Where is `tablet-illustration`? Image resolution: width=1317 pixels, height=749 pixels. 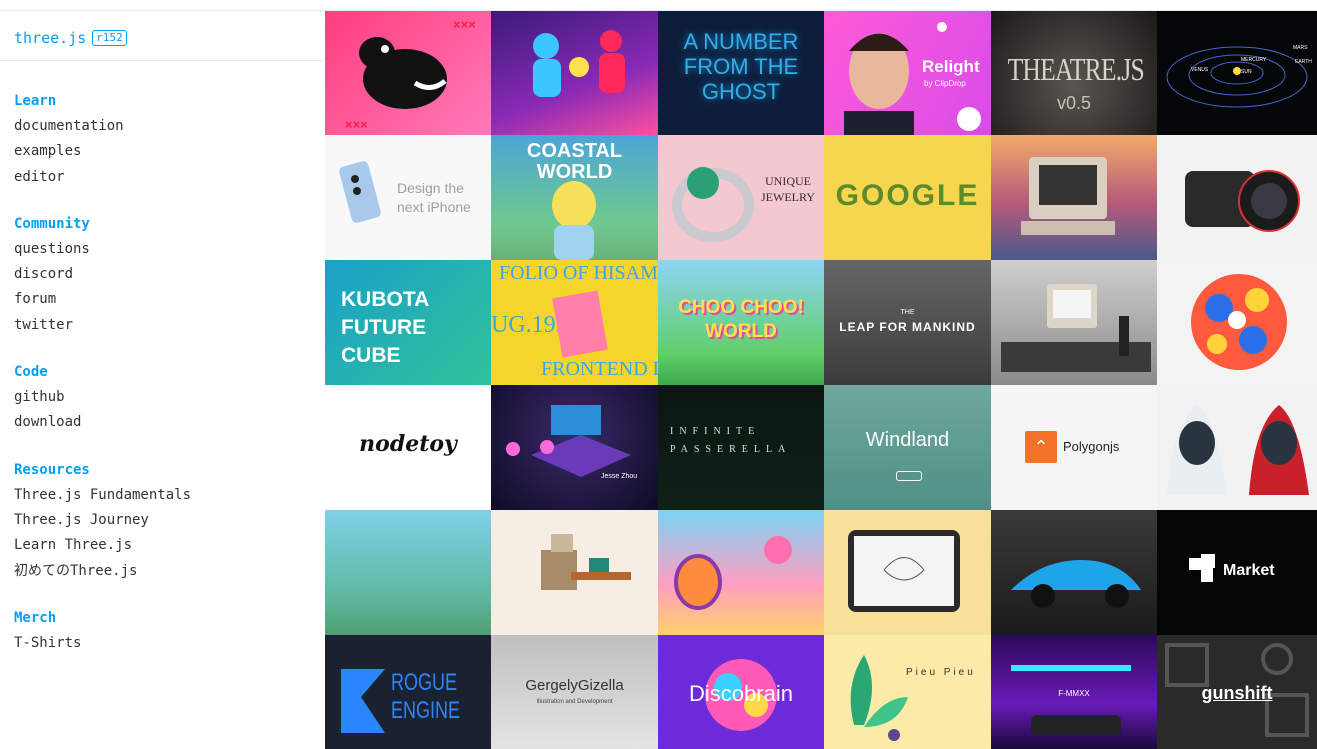 tablet-illustration is located at coordinates (904, 571).